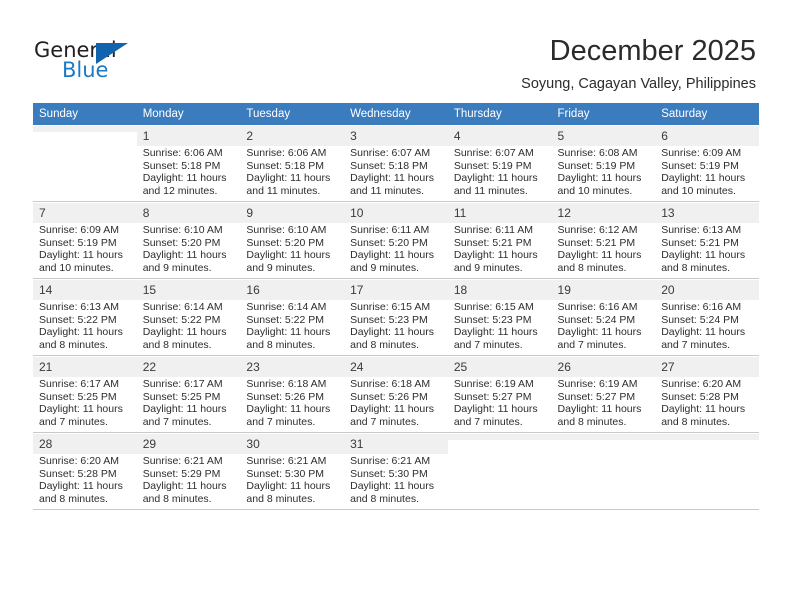 The height and width of the screenshot is (612, 792). What do you see at coordinates (700, 242) in the screenshot?
I see `day-info-line: Sunset: 5:21 PM` at bounding box center [700, 242].